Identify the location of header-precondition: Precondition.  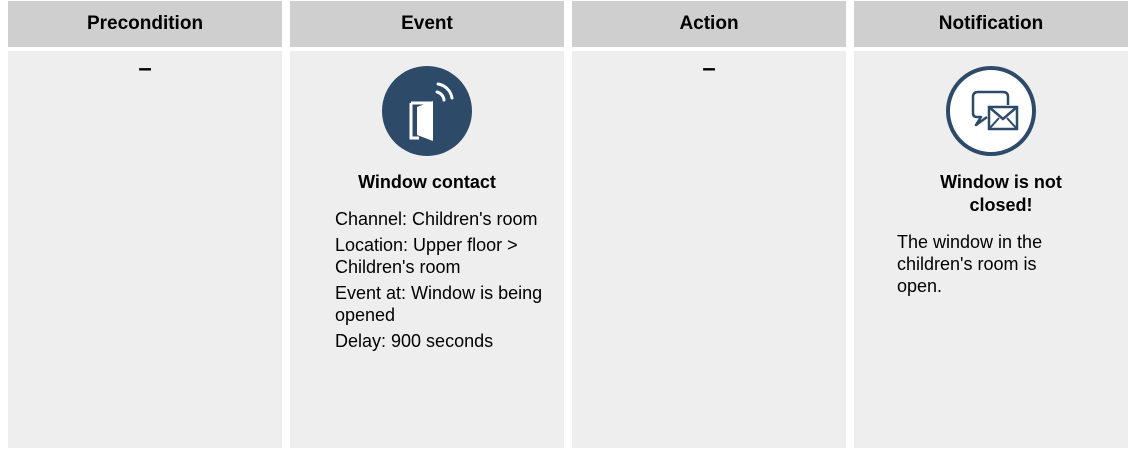
(145, 26).